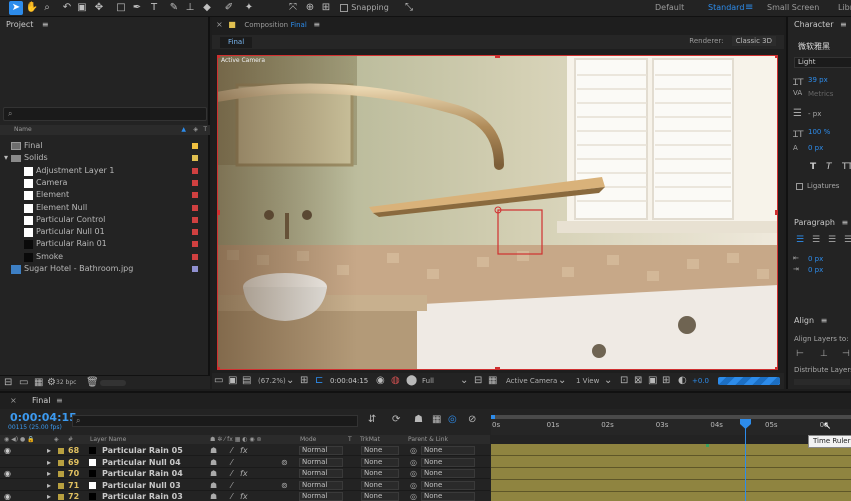 This screenshot has width=851, height=501. Describe the element at coordinates (245, 462) in the screenshot. I see `layer-row: ▸ 69 Particular Null 04 ☗ ⁄ ⊚ Normal None ◎ None` at that location.